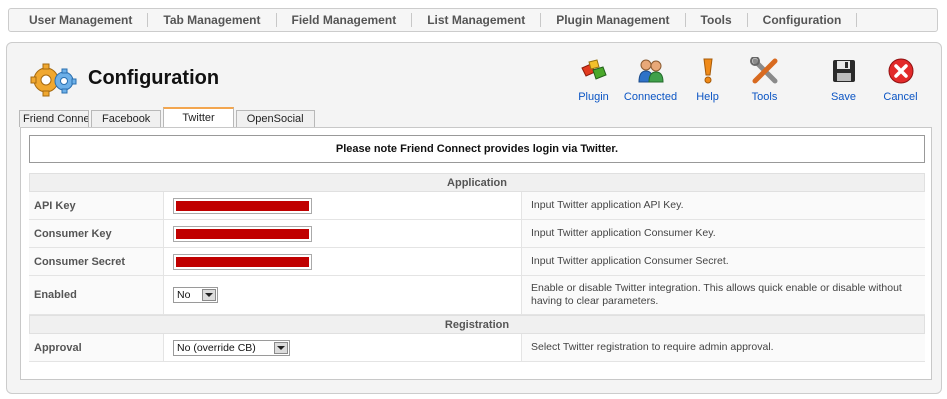 The height and width of the screenshot is (399, 947). Describe the element at coordinates (477, 182) in the screenshot. I see `section-application: Application` at that location.